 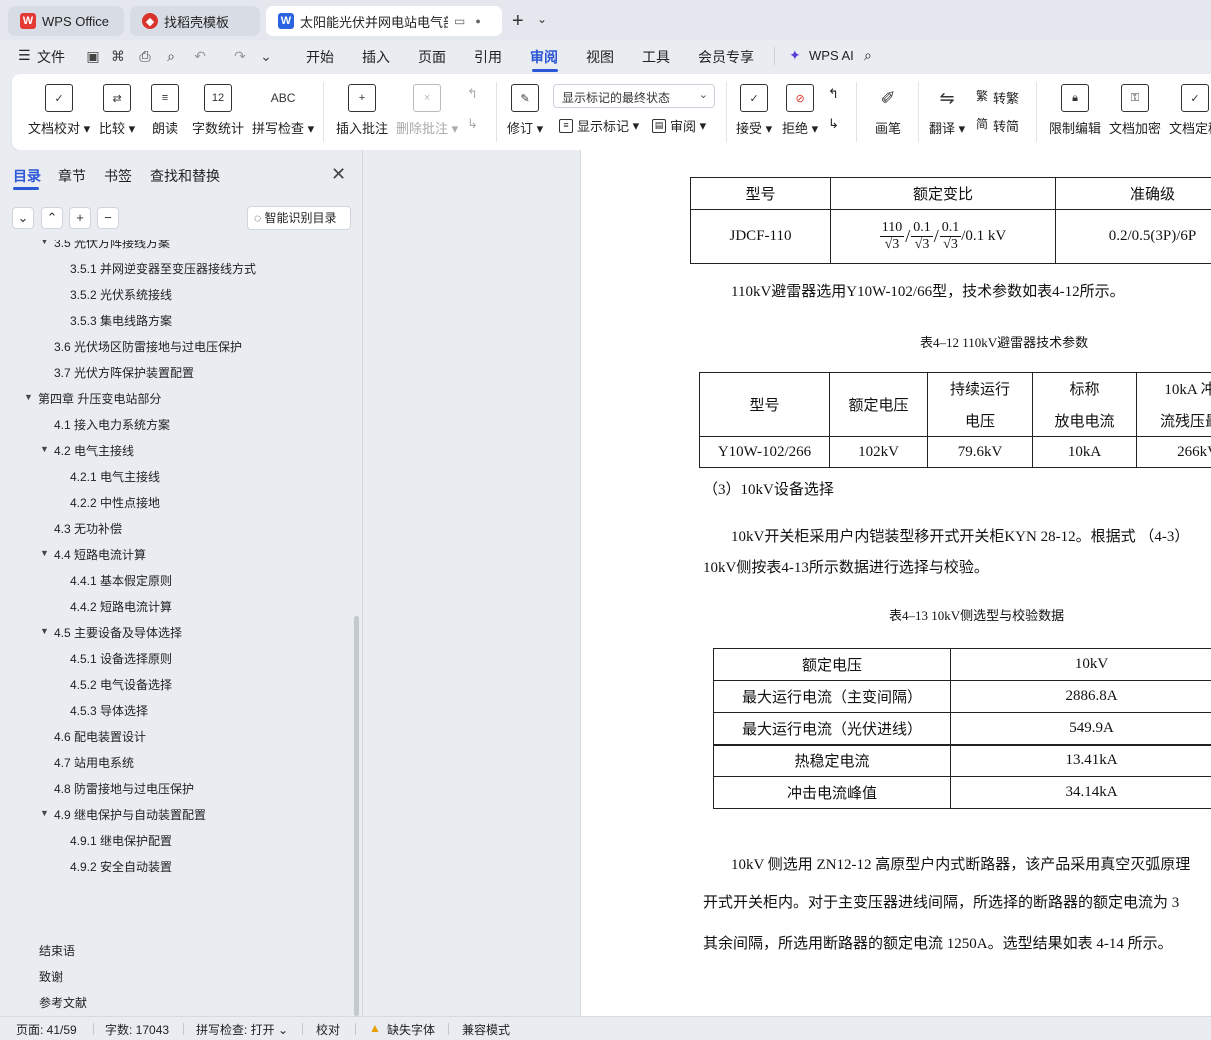 What do you see at coordinates (63, 1002) in the screenshot?
I see `toc-item: 参考文献` at bounding box center [63, 1002].